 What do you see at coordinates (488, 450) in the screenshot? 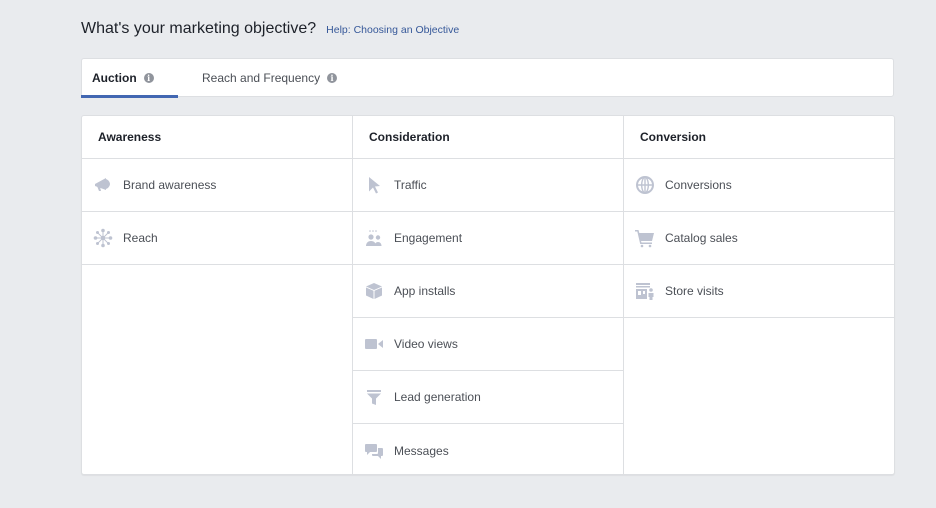
I see `objective-messages: Messages` at bounding box center [488, 450].